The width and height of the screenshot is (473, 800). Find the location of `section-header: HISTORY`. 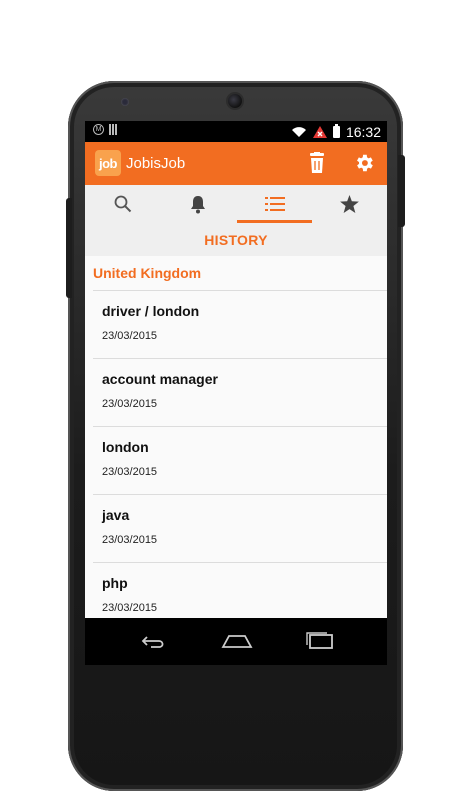

section-header: HISTORY is located at coordinates (236, 239).